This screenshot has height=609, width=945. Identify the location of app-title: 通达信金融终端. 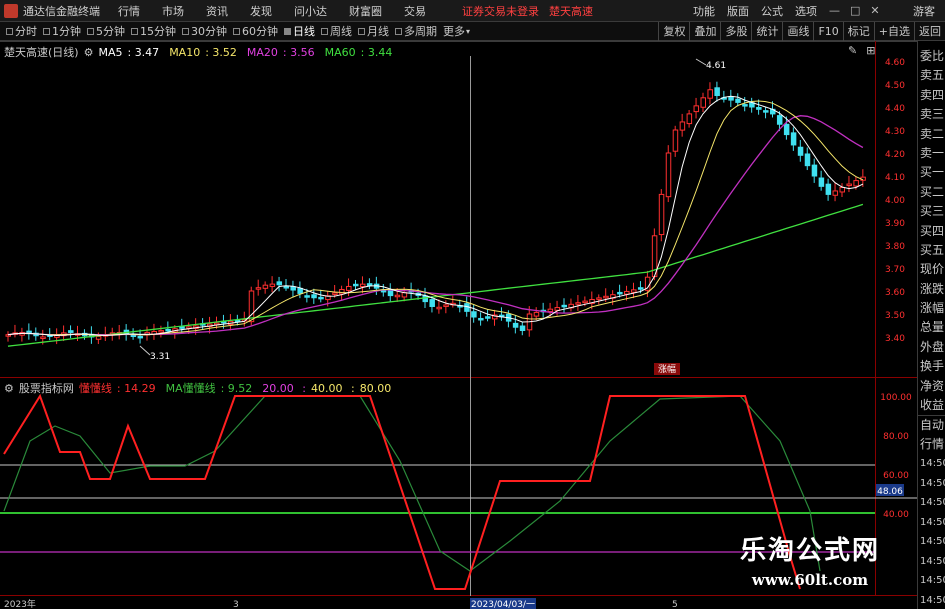
(61, 11).